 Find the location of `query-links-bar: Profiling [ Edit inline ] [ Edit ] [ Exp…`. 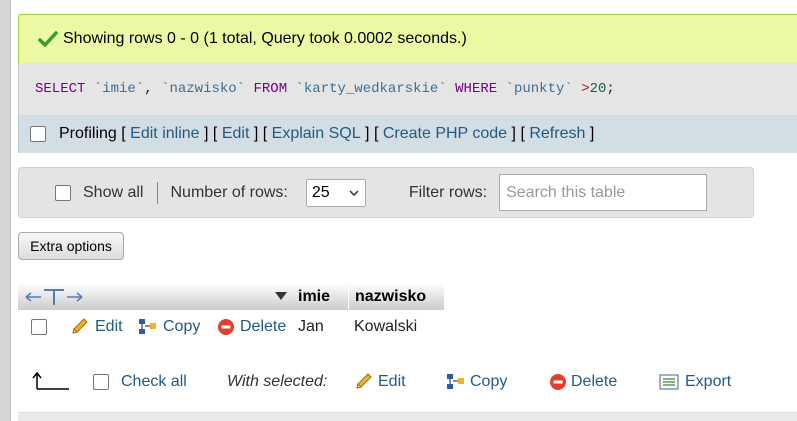

query-links-bar: Profiling [ Edit inline ] [ Edit ] [ Exp… is located at coordinates (407, 134).